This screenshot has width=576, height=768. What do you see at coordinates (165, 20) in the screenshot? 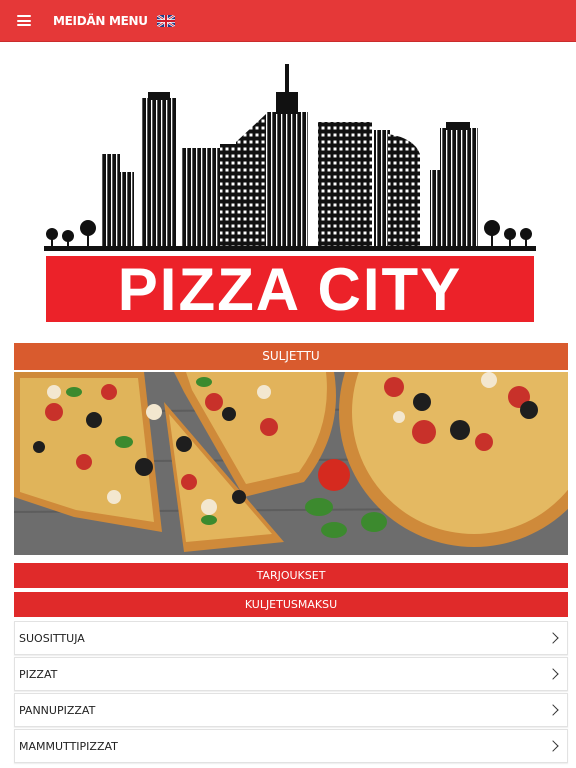
I see `uk-flag-icon` at bounding box center [165, 20].